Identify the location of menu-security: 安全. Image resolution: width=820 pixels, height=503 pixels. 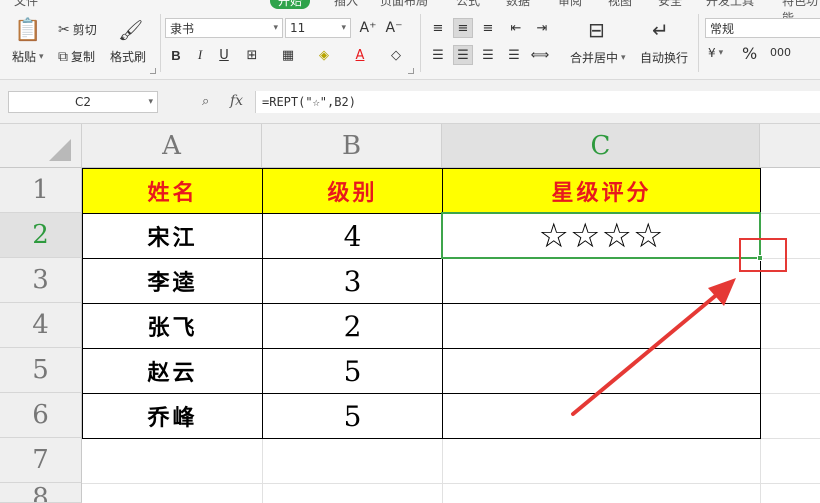
(670, 4).